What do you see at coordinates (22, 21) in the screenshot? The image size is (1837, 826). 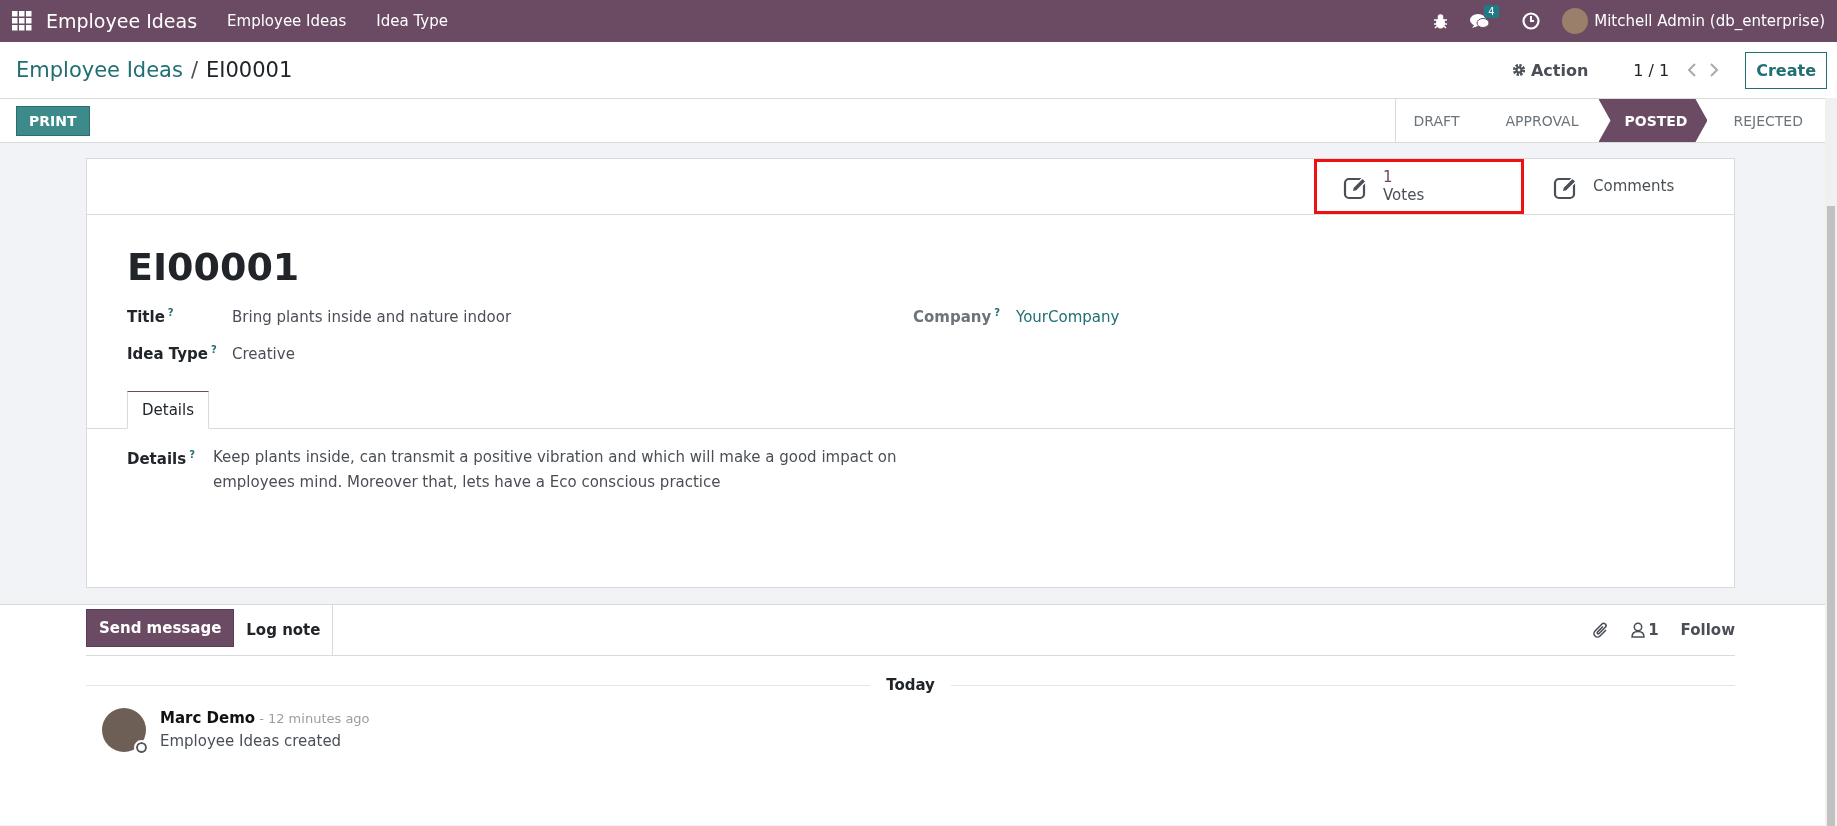 I see `apps-grid-icon` at bounding box center [22, 21].